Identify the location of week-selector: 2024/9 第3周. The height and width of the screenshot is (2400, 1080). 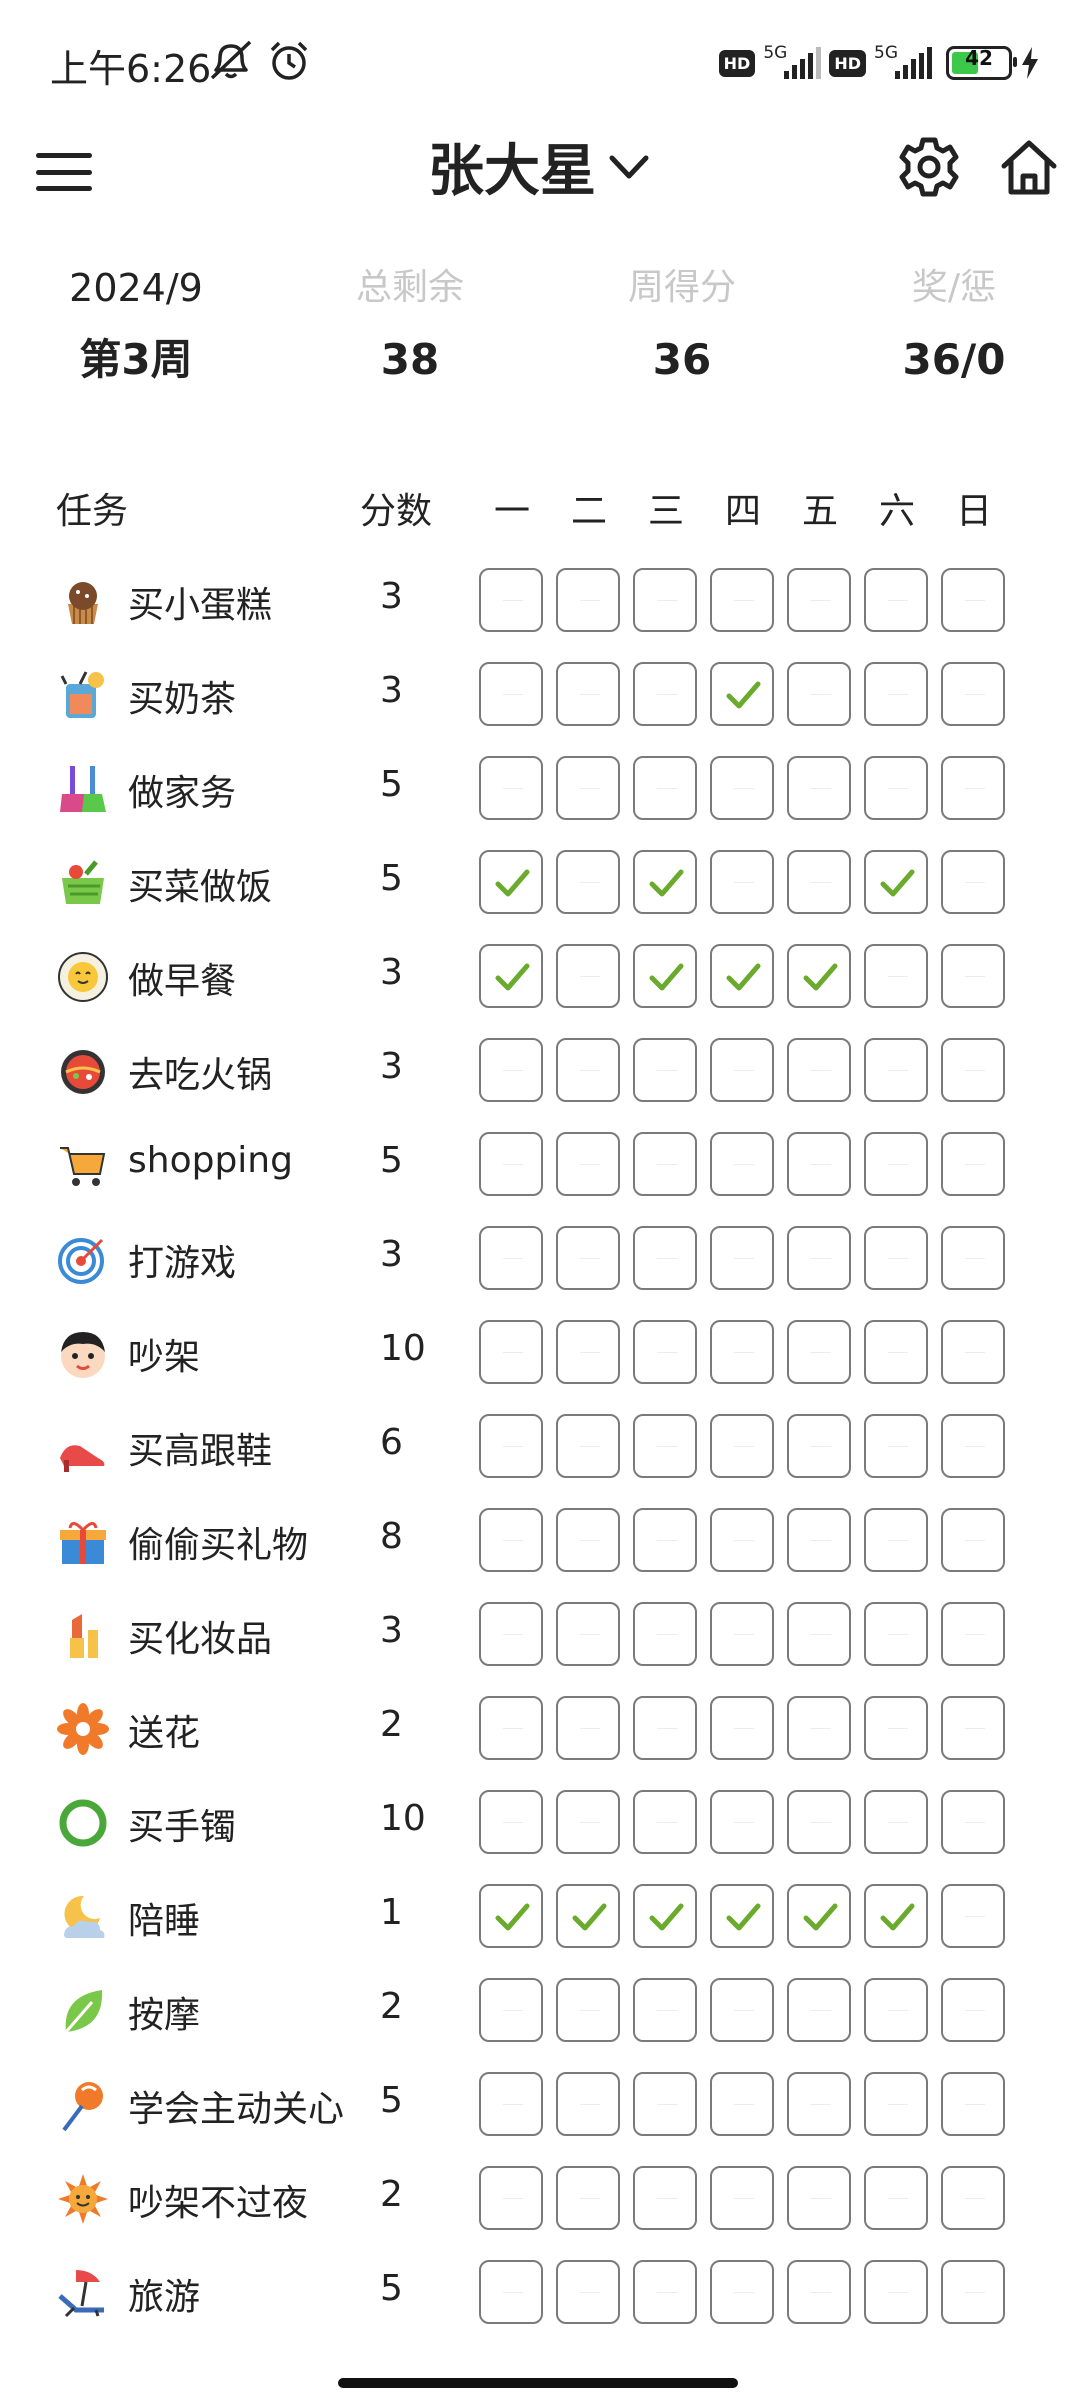
(136, 330).